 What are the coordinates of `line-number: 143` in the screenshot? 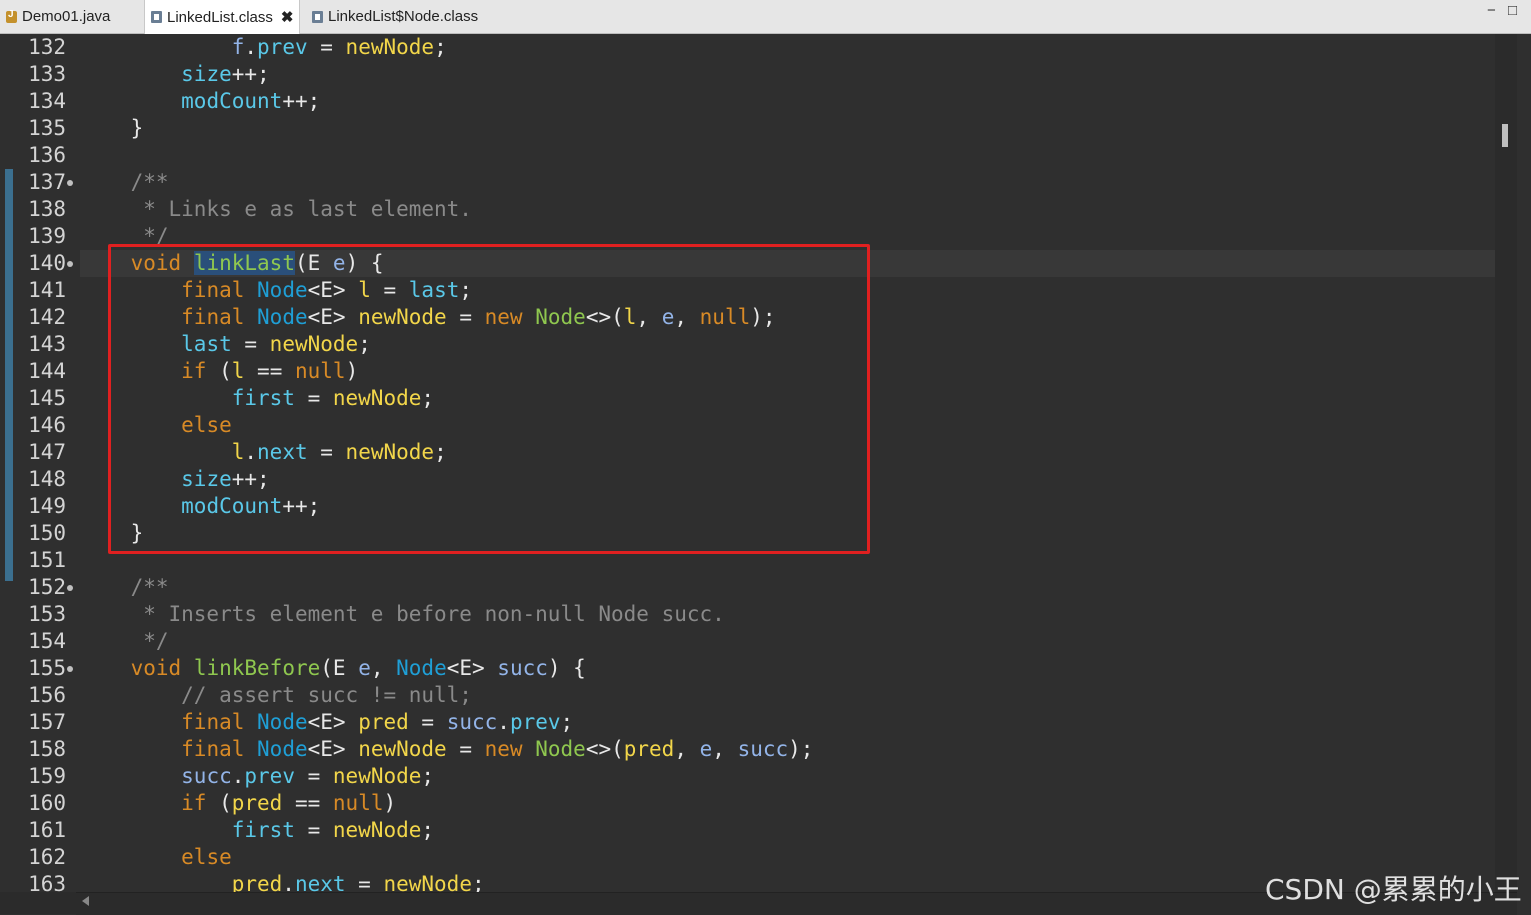 It's located at (47, 344).